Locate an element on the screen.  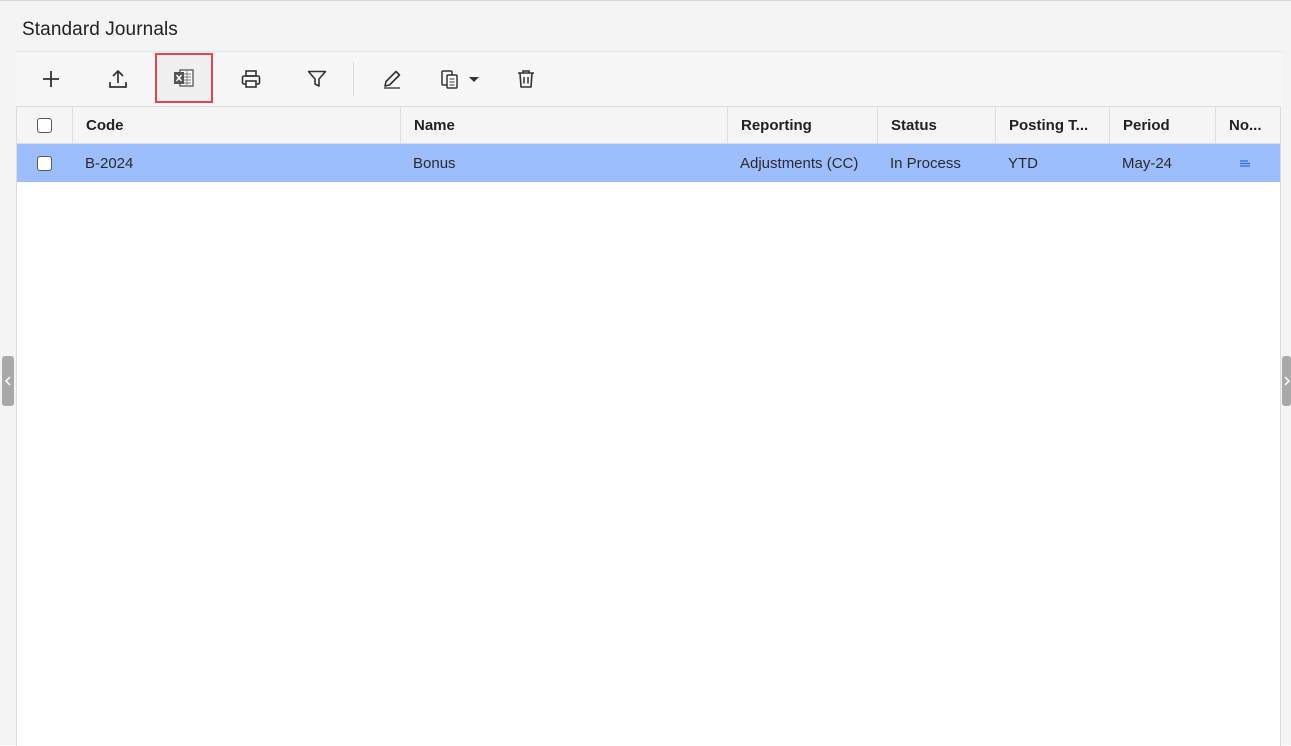
delete-button is located at coordinates (526, 79).